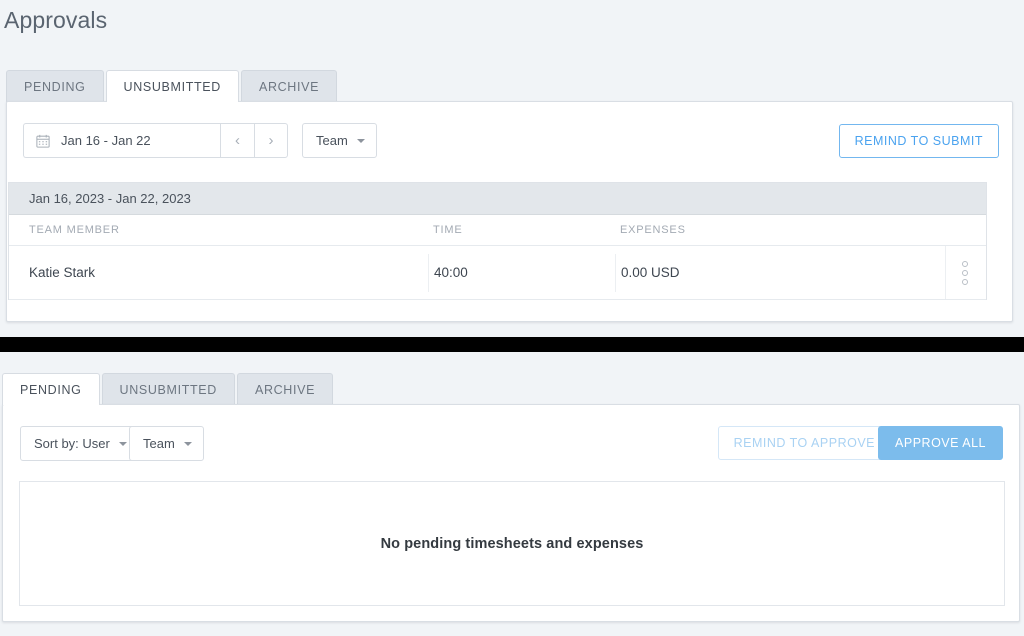 This screenshot has height=636, width=1024. I want to click on table-column-header: TEAM MEMBER TIME EXPENSES, so click(497, 230).